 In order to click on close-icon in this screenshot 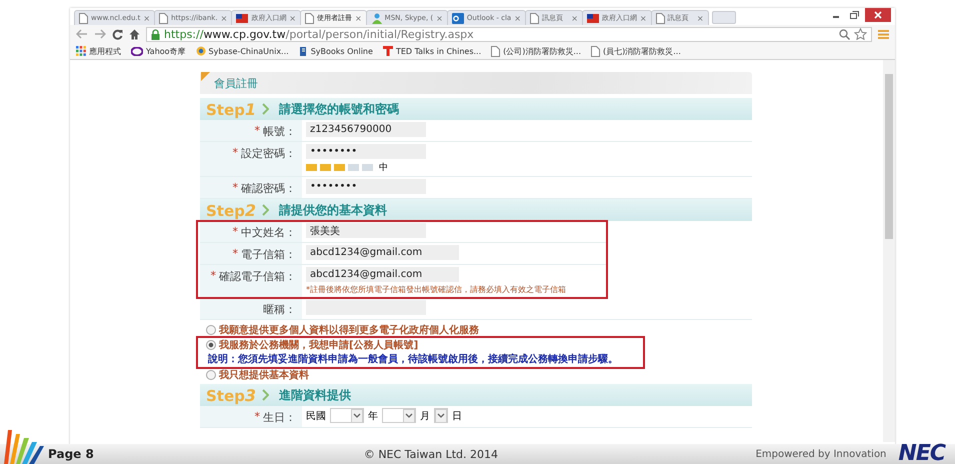, I will do `click(878, 15)`.